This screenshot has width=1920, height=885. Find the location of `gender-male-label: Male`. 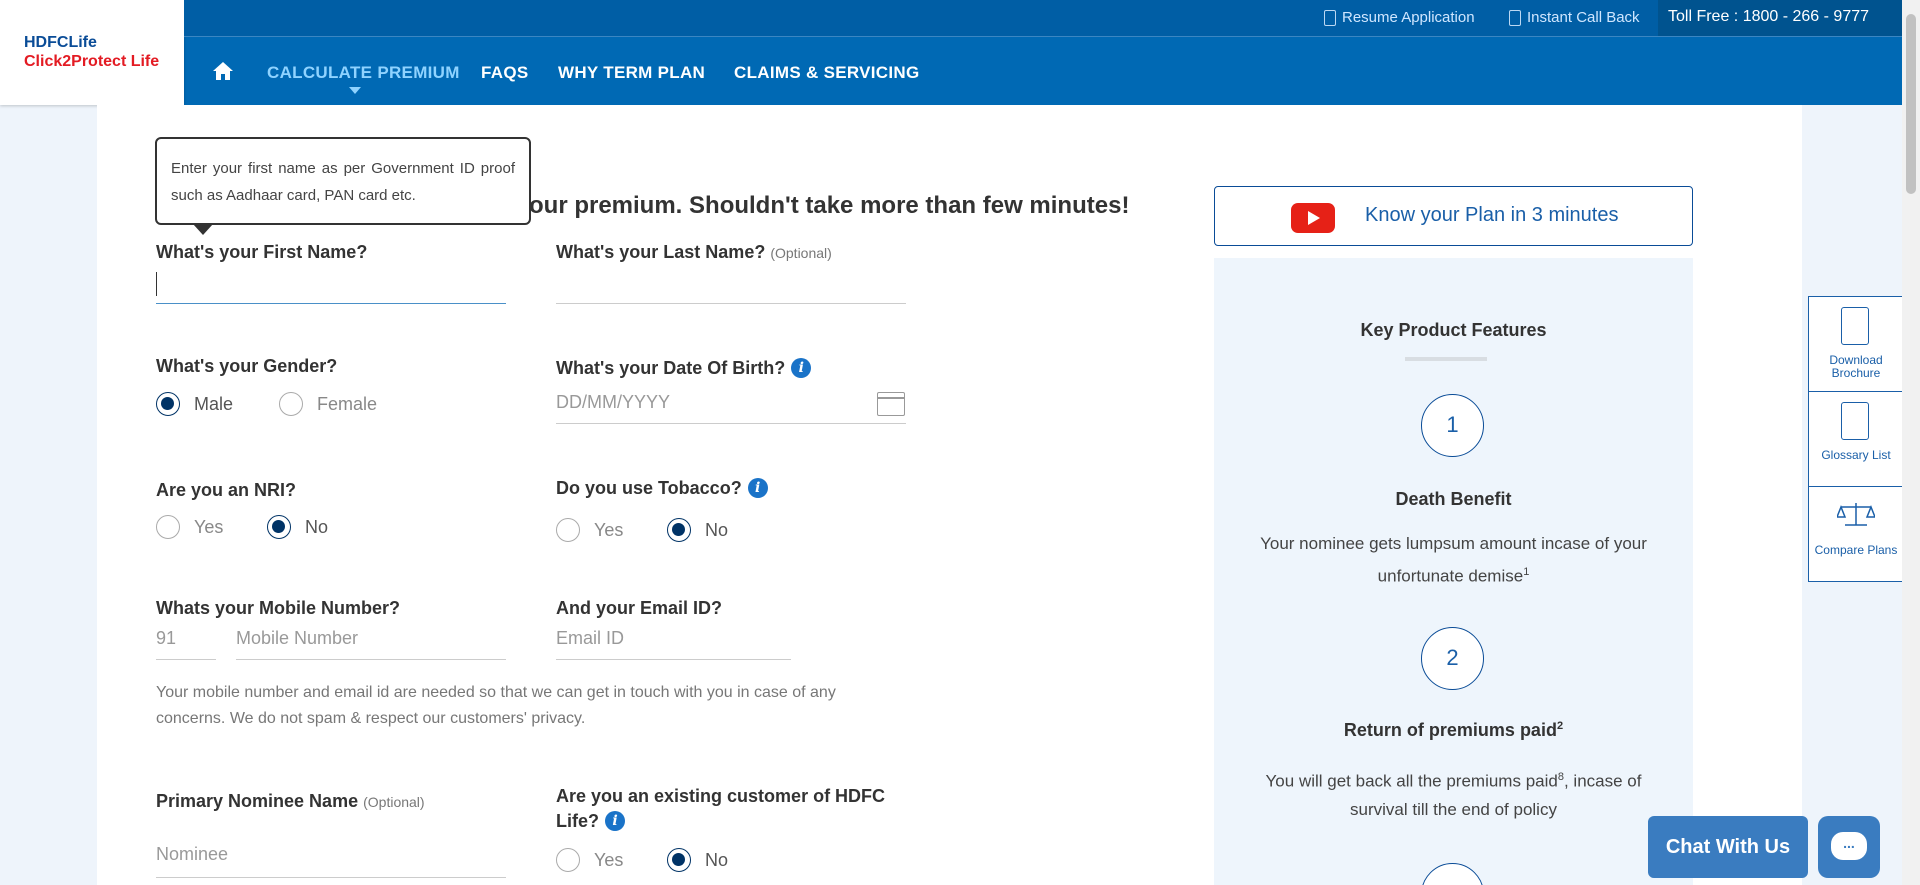

gender-male-label: Male is located at coordinates (214, 403).